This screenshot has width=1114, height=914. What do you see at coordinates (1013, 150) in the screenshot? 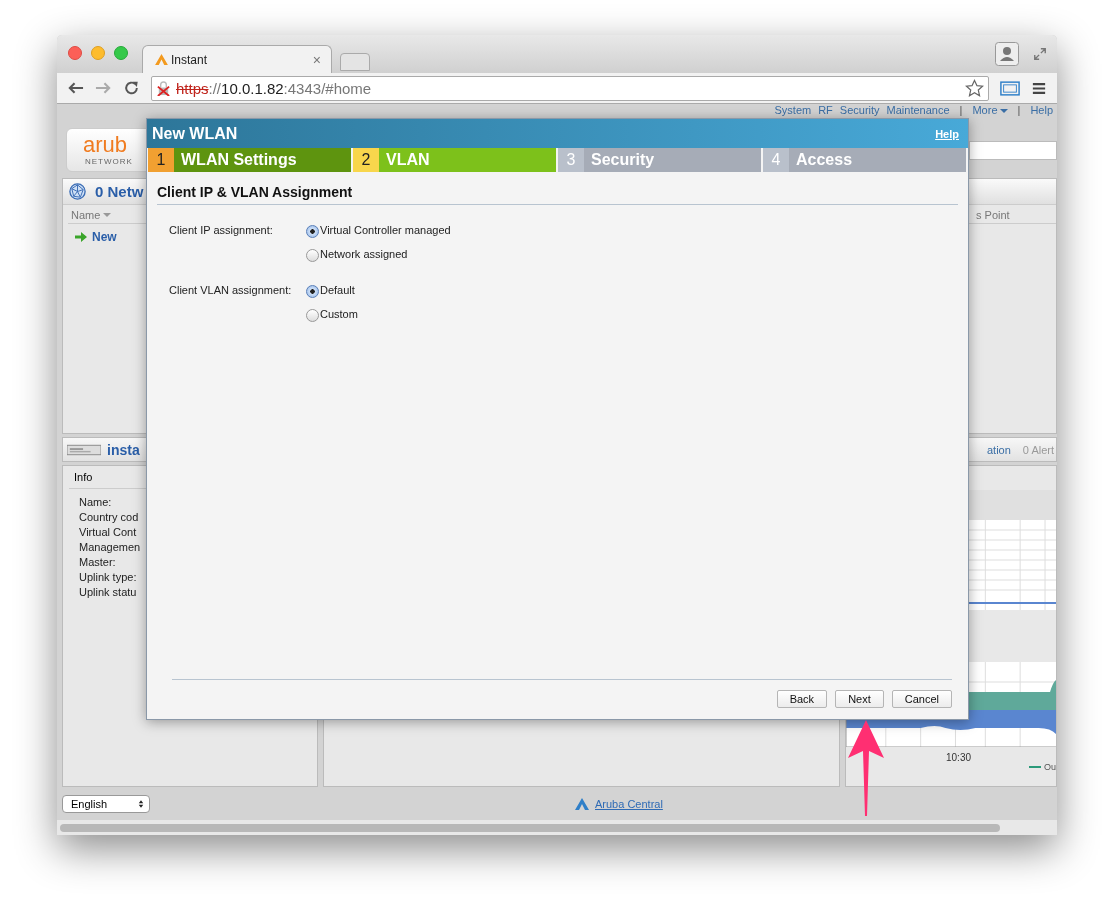
I see `search-field` at bounding box center [1013, 150].